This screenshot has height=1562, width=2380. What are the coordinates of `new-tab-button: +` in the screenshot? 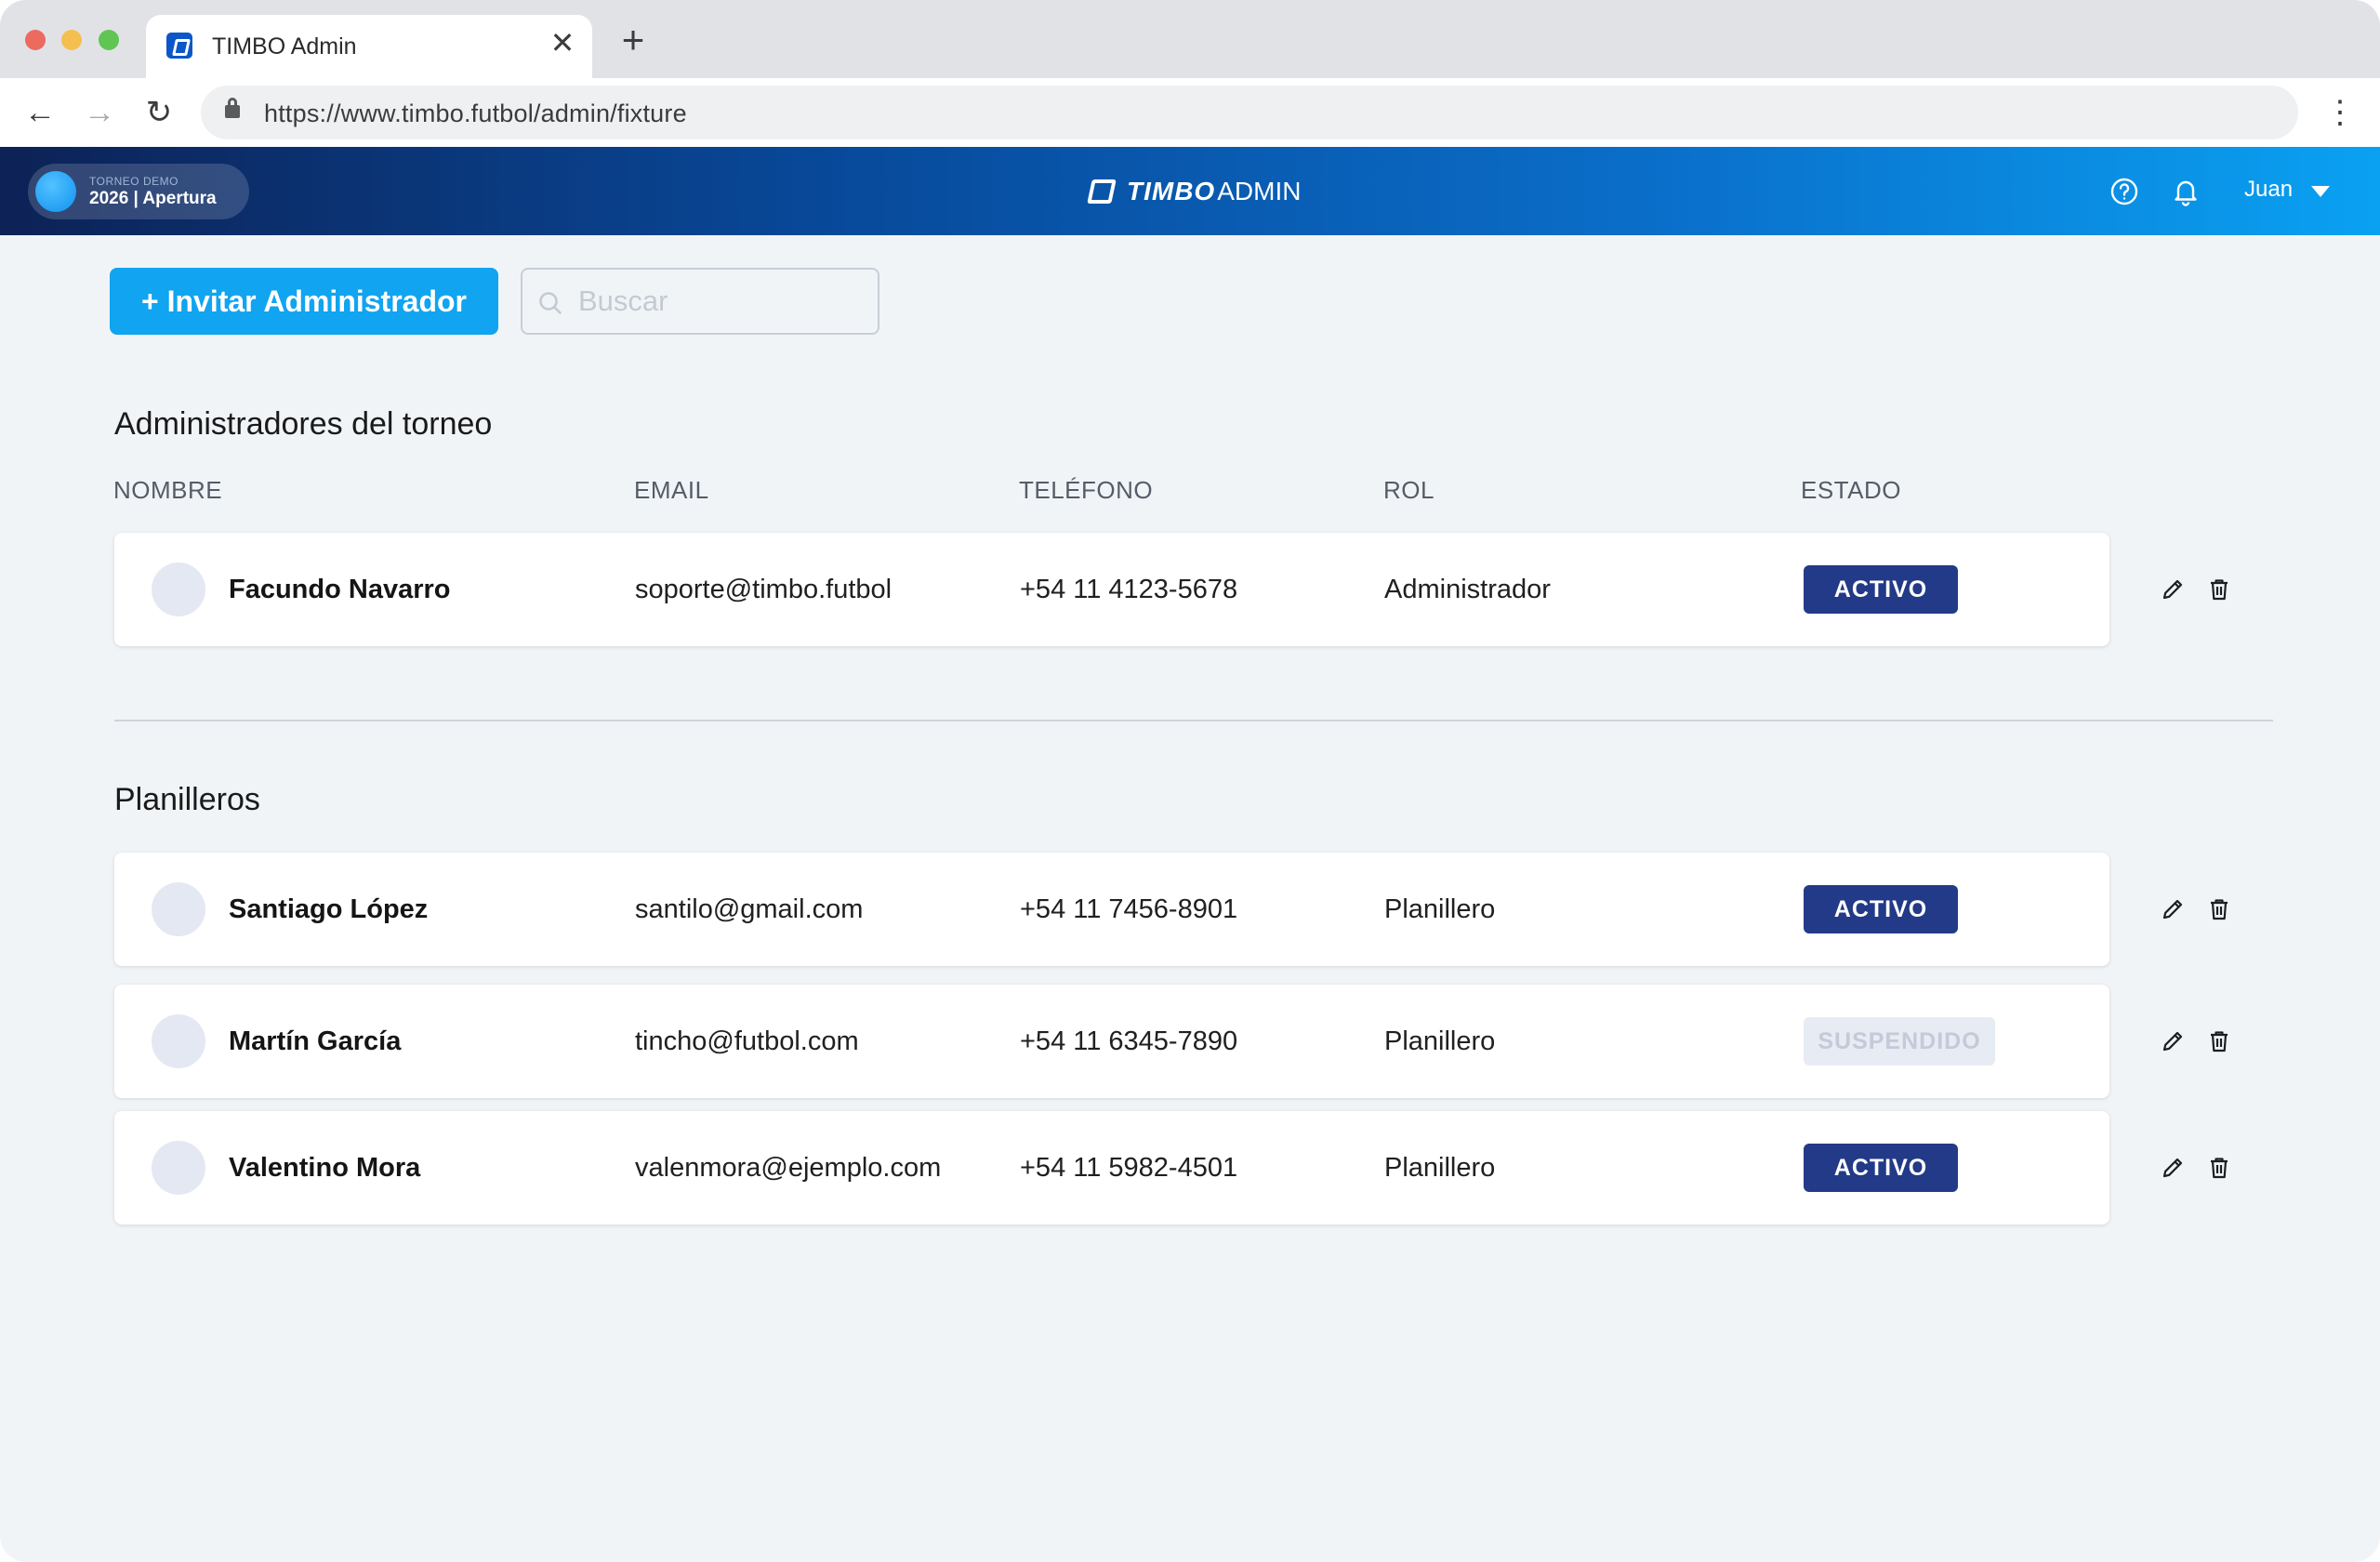 It's located at (633, 40).